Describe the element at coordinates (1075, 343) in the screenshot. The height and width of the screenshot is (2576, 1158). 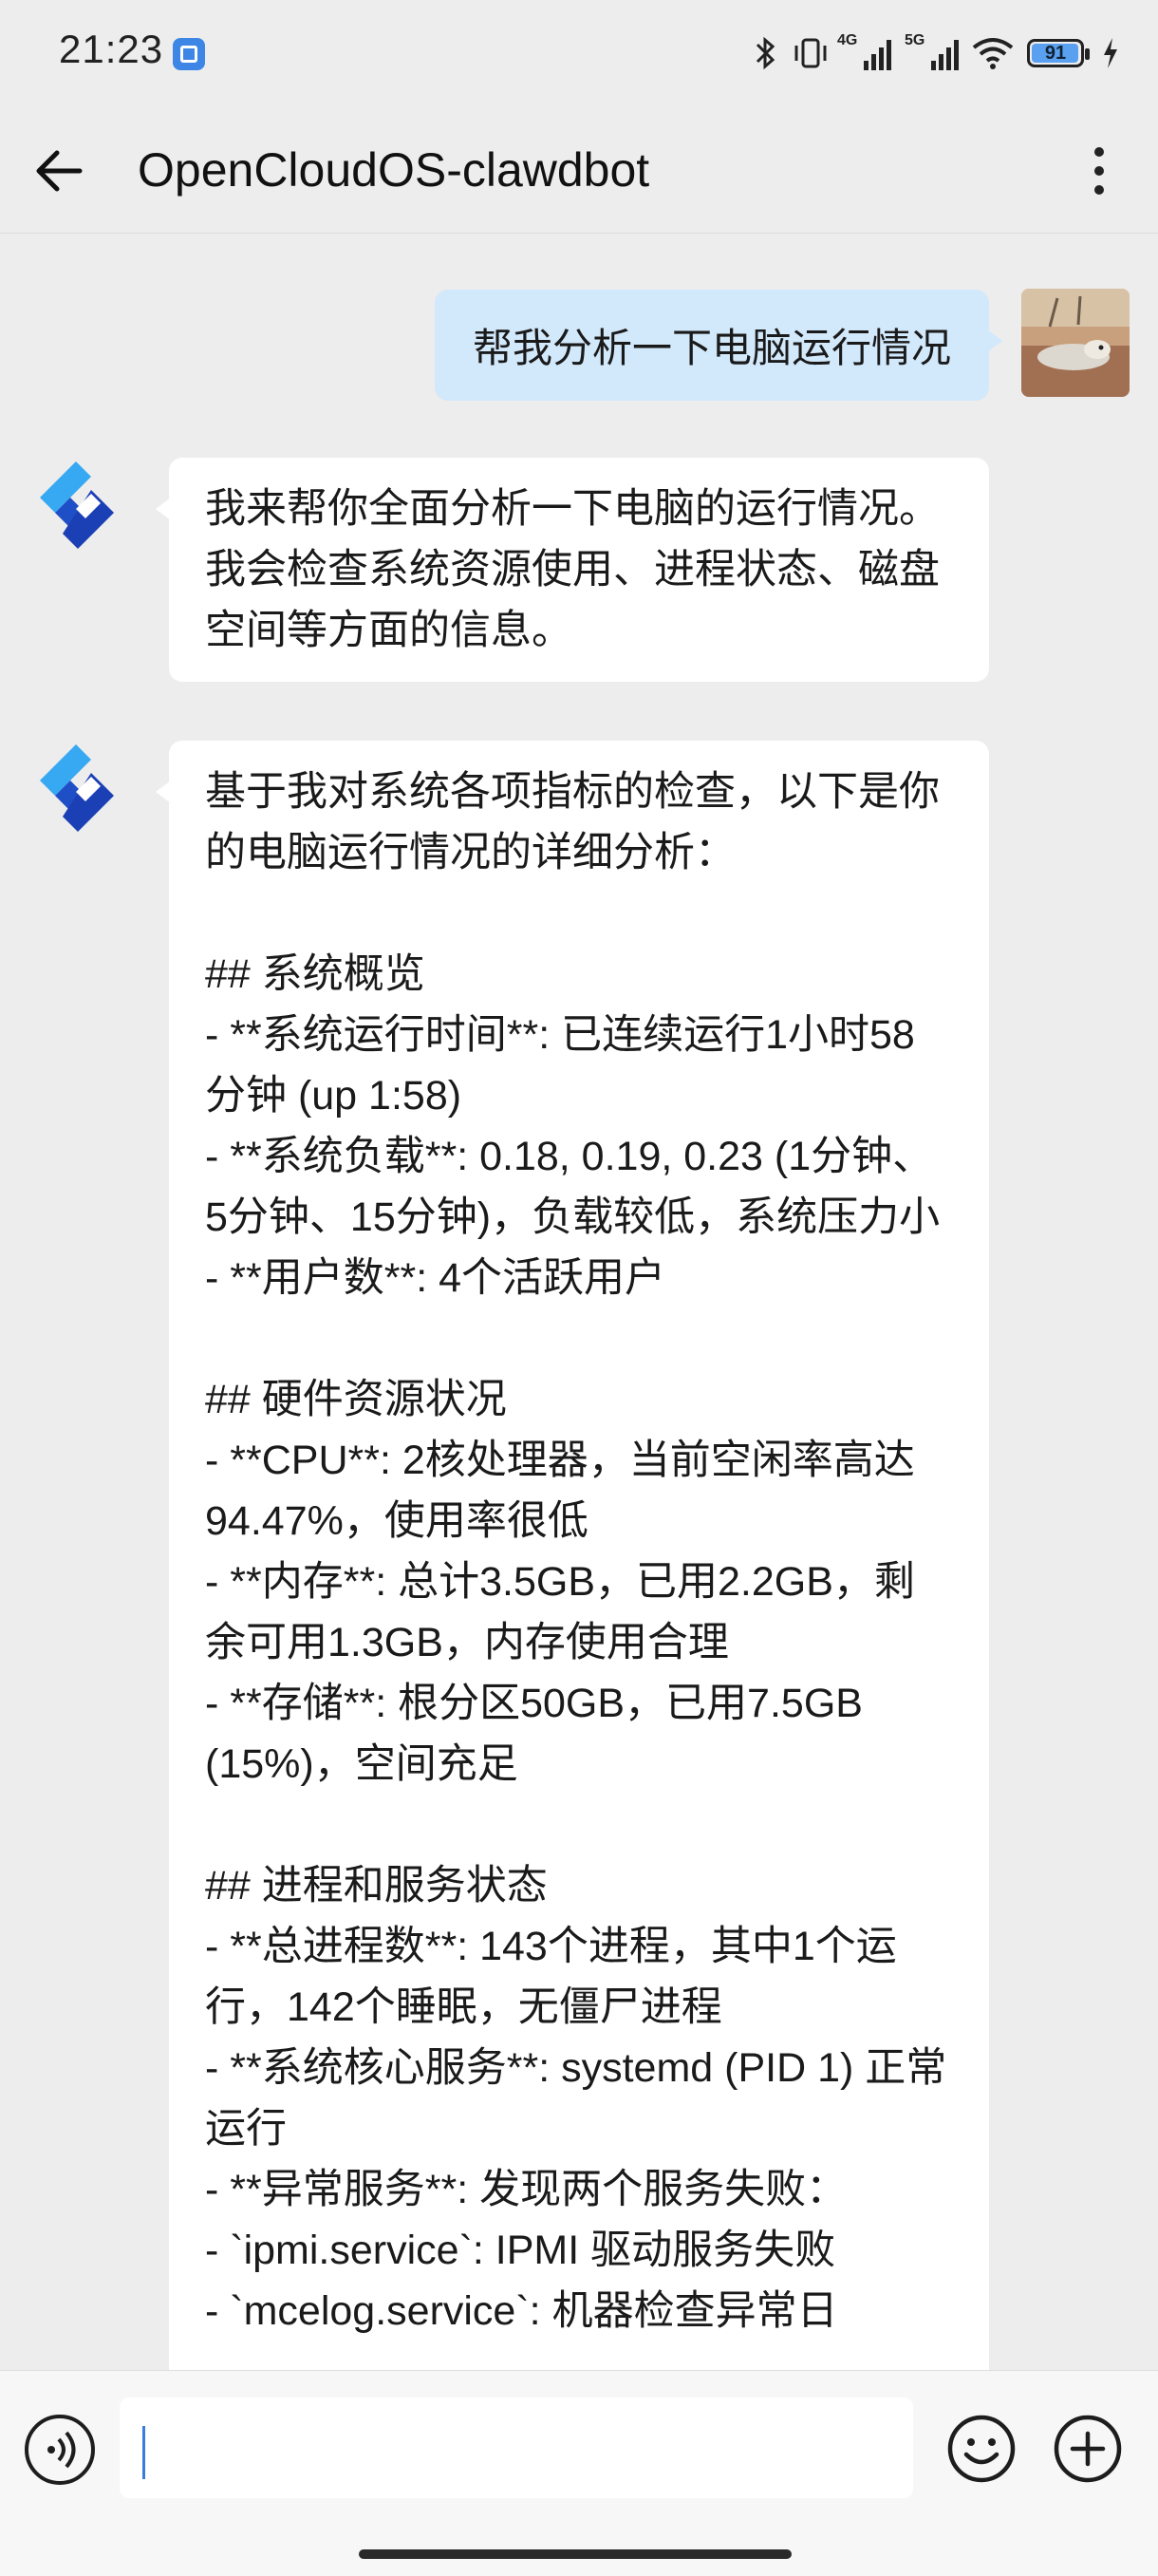
I see `user-avatar` at that location.